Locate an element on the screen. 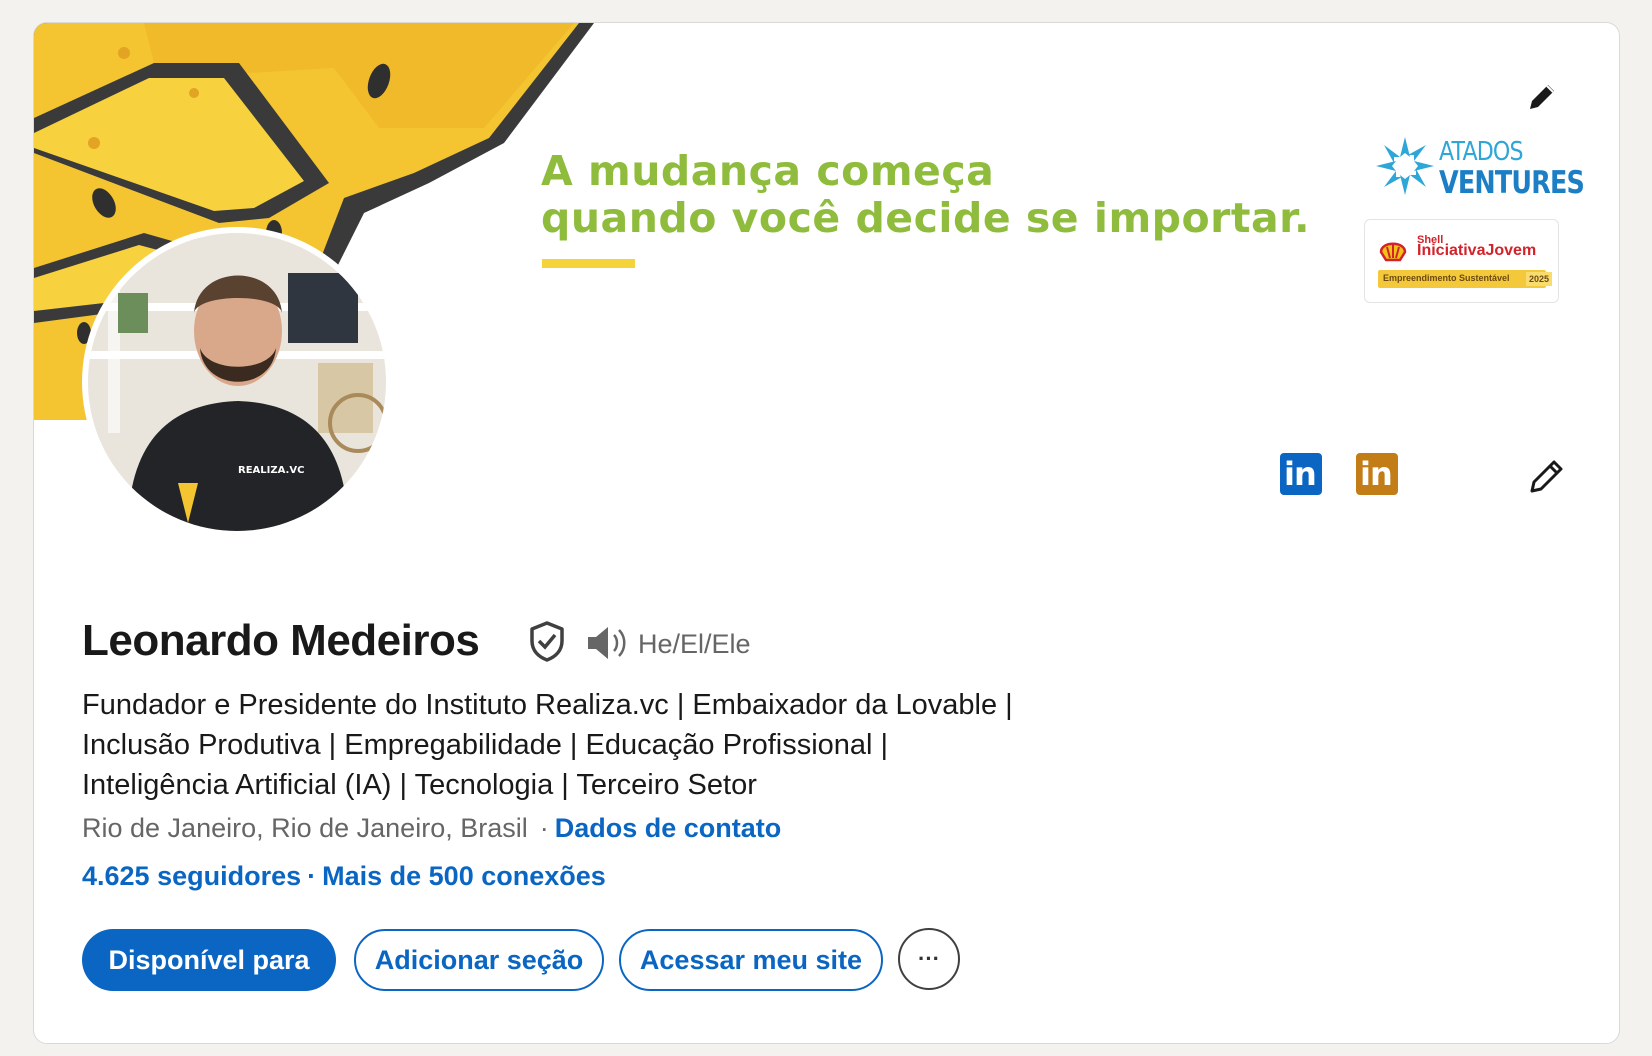 This screenshot has height=1056, width=1652. open-to-button: Disponível para is located at coordinates (209, 960).